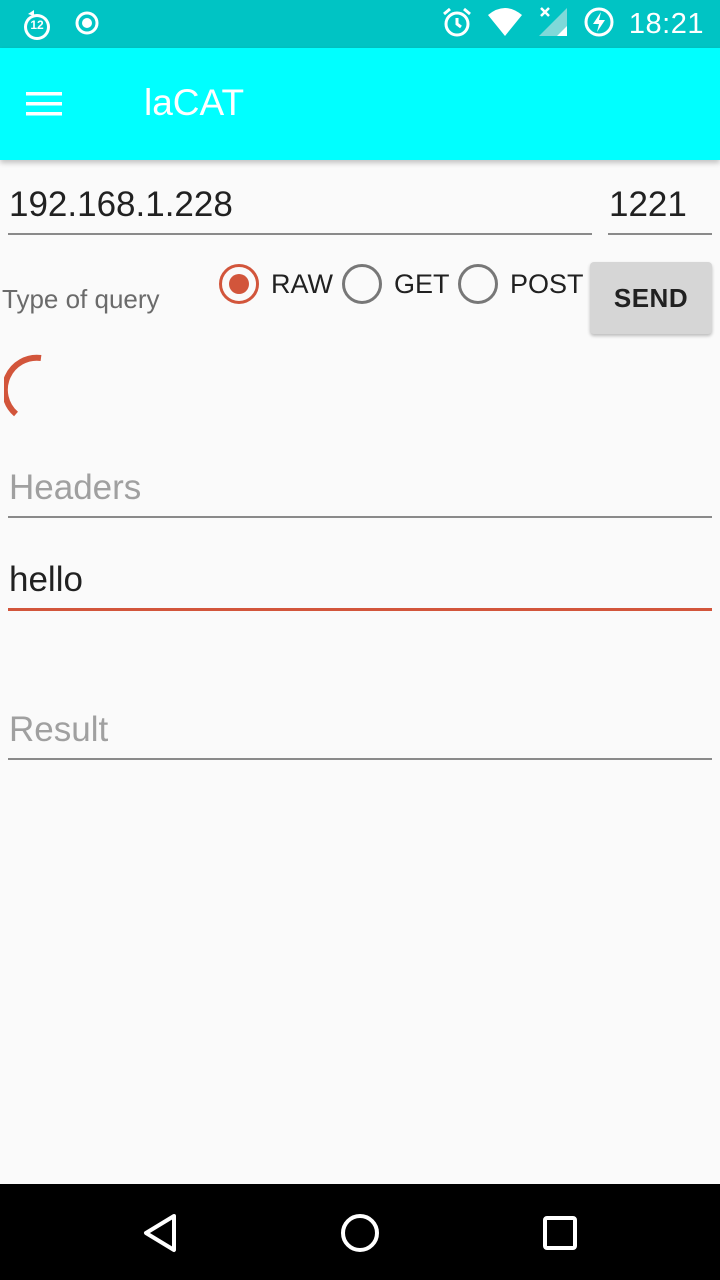 The image size is (720, 1280). What do you see at coordinates (87, 25) in the screenshot?
I see `target-icon` at bounding box center [87, 25].